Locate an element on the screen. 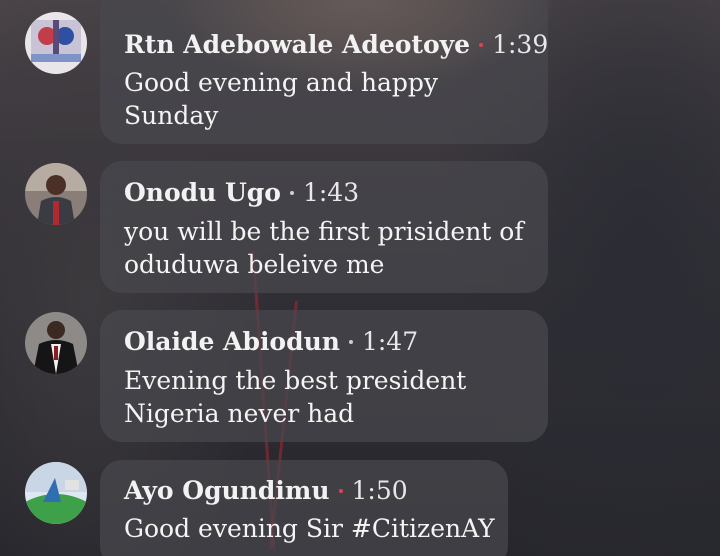 The height and width of the screenshot is (556, 720). comment-meta: Onodu Ugo 1:43 is located at coordinates (241, 193).